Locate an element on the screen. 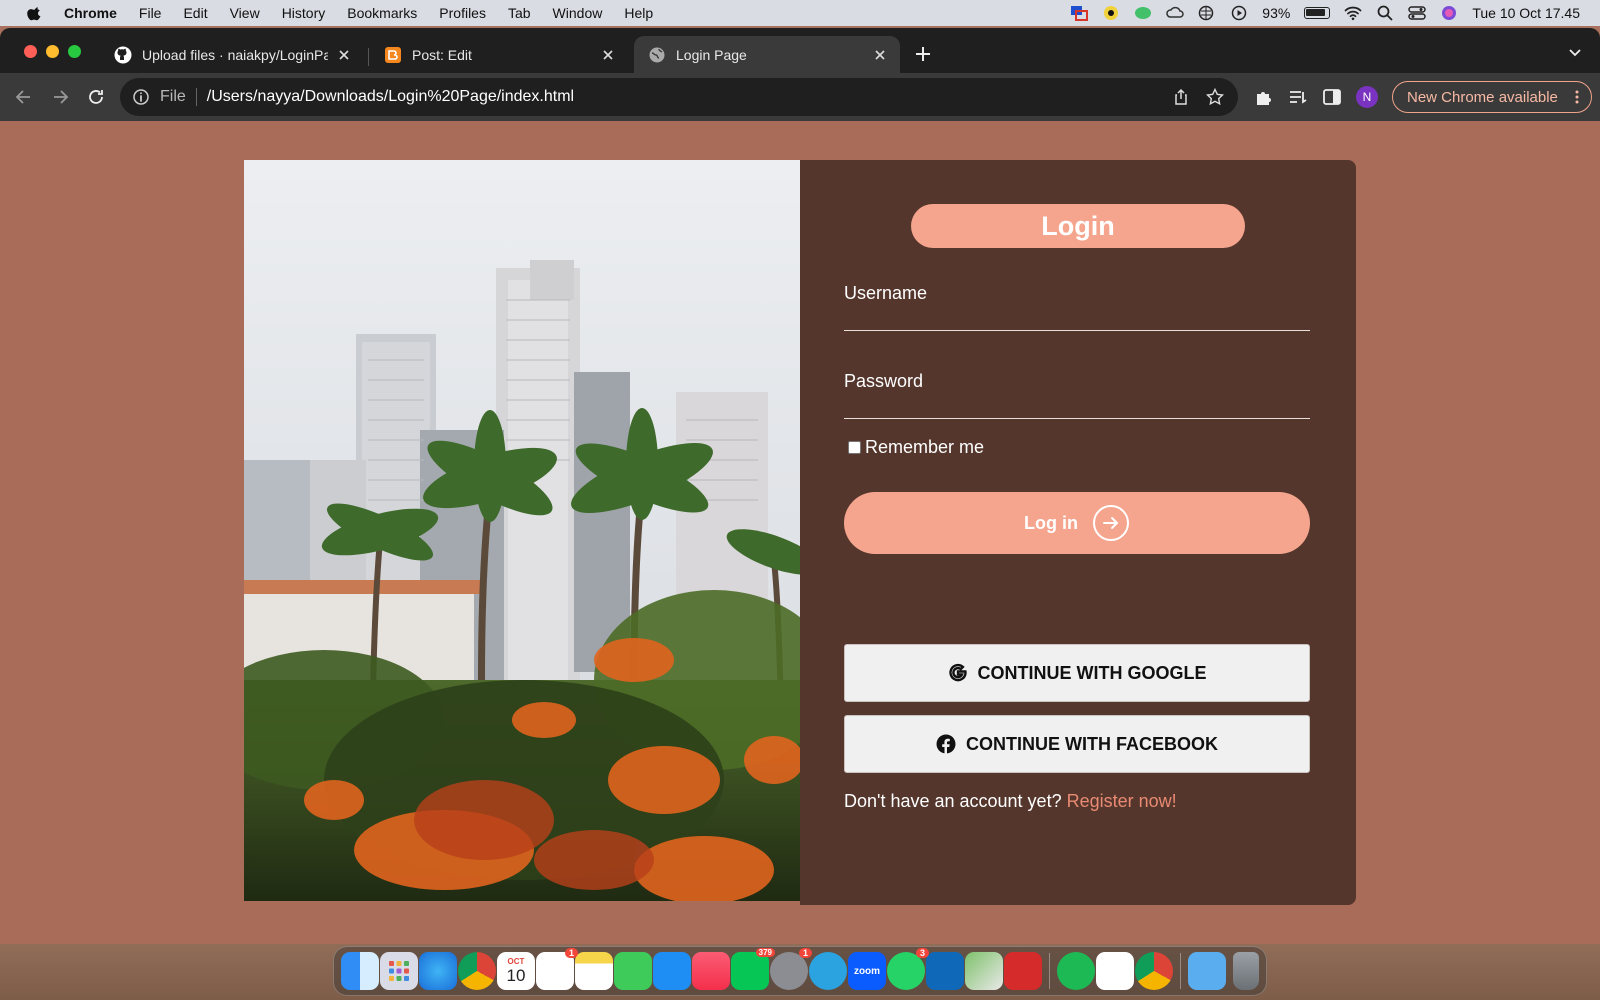  menu-bookmarks: Bookmarks is located at coordinates (382, 13).